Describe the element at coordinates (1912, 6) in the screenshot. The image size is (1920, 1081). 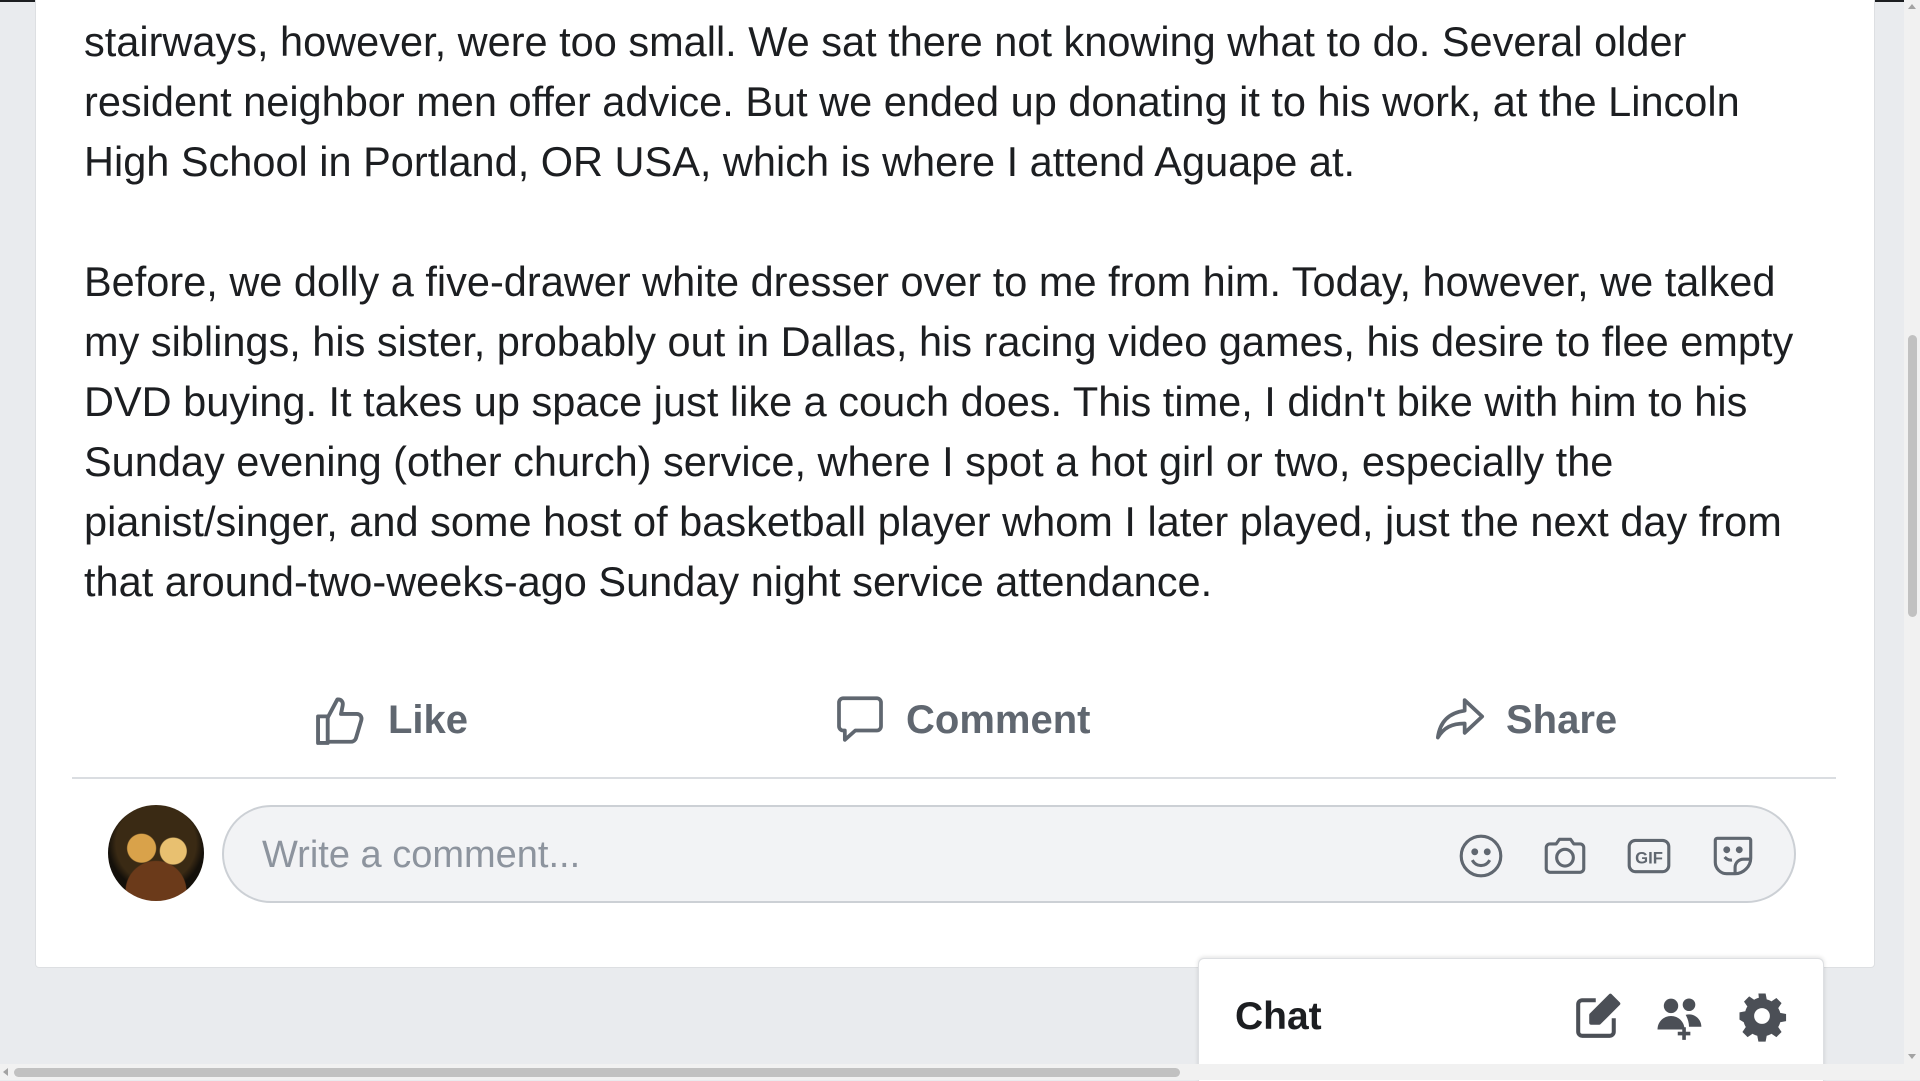
I see `scroll-up-arrow-icon` at that location.